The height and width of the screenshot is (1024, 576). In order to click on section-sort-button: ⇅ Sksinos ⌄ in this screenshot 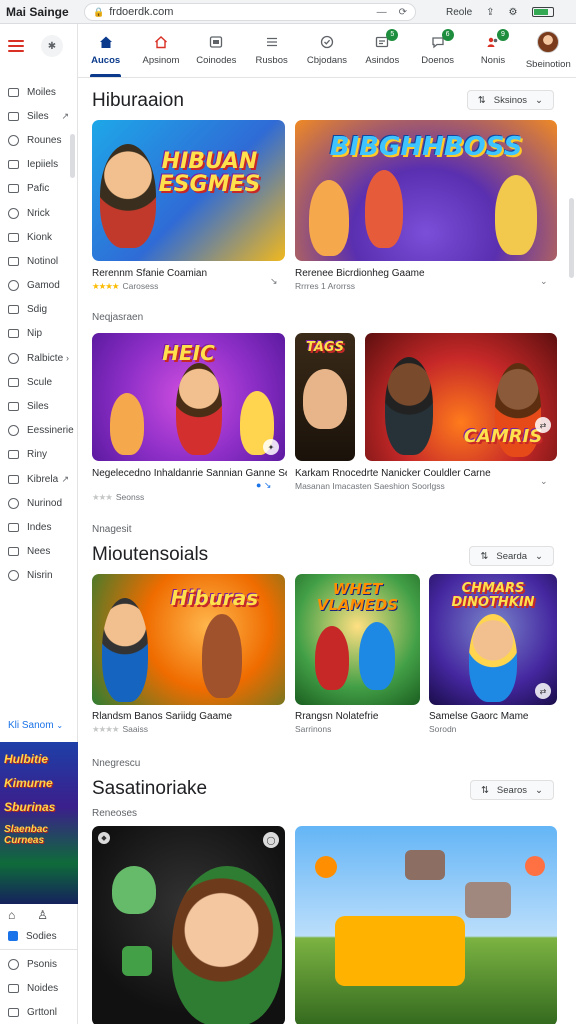, I will do `click(510, 100)`.